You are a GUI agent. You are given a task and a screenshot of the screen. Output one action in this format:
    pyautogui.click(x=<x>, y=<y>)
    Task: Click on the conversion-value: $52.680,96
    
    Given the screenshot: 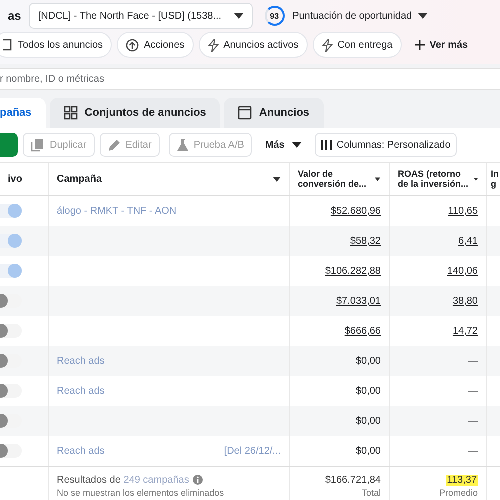 What is the action you would take?
    pyautogui.click(x=355, y=211)
    